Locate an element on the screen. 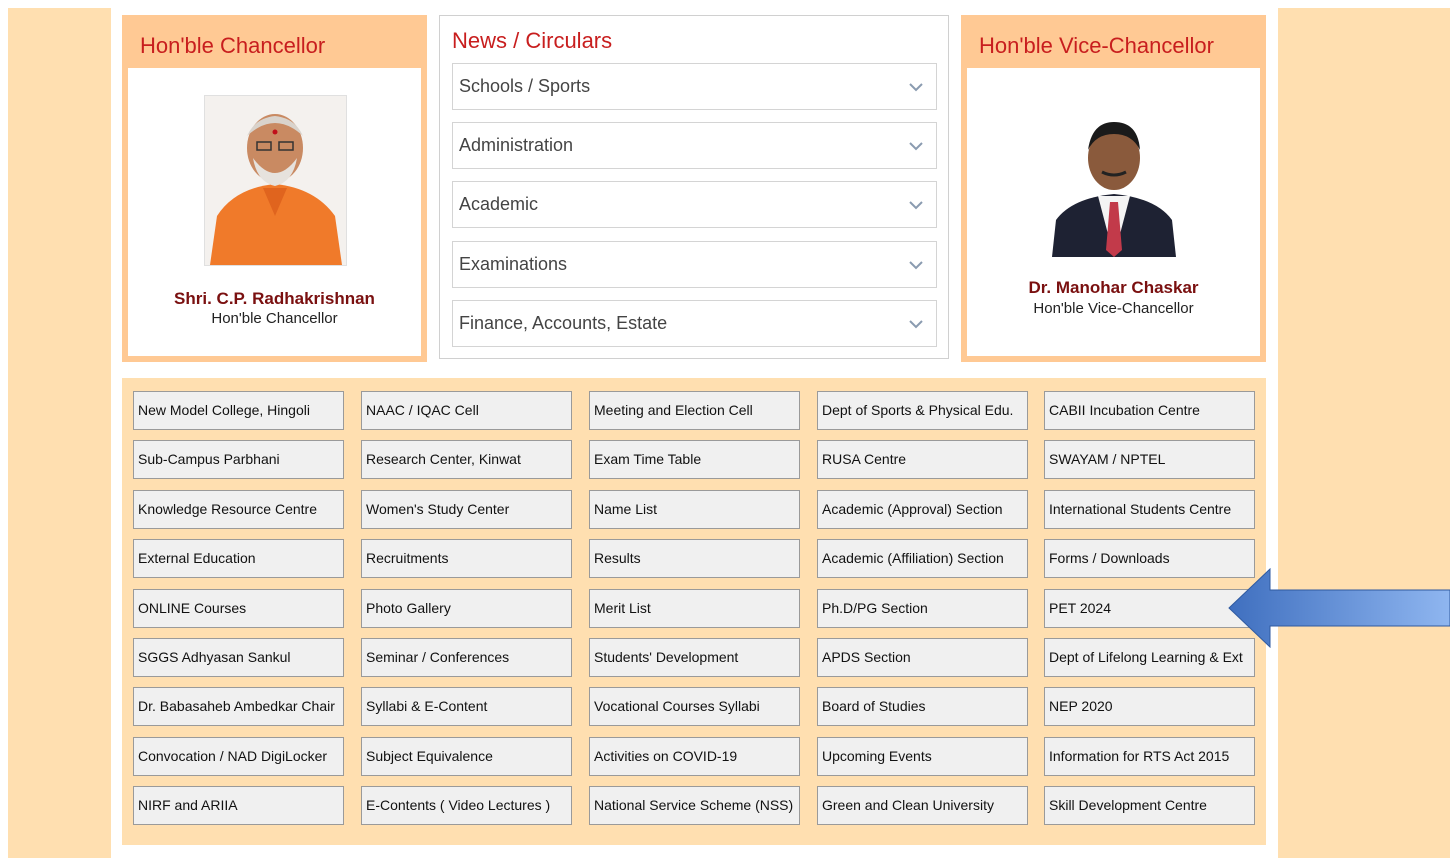 The image size is (1450, 858). link-button: CABII Incubation Centre is located at coordinates (1149, 410).